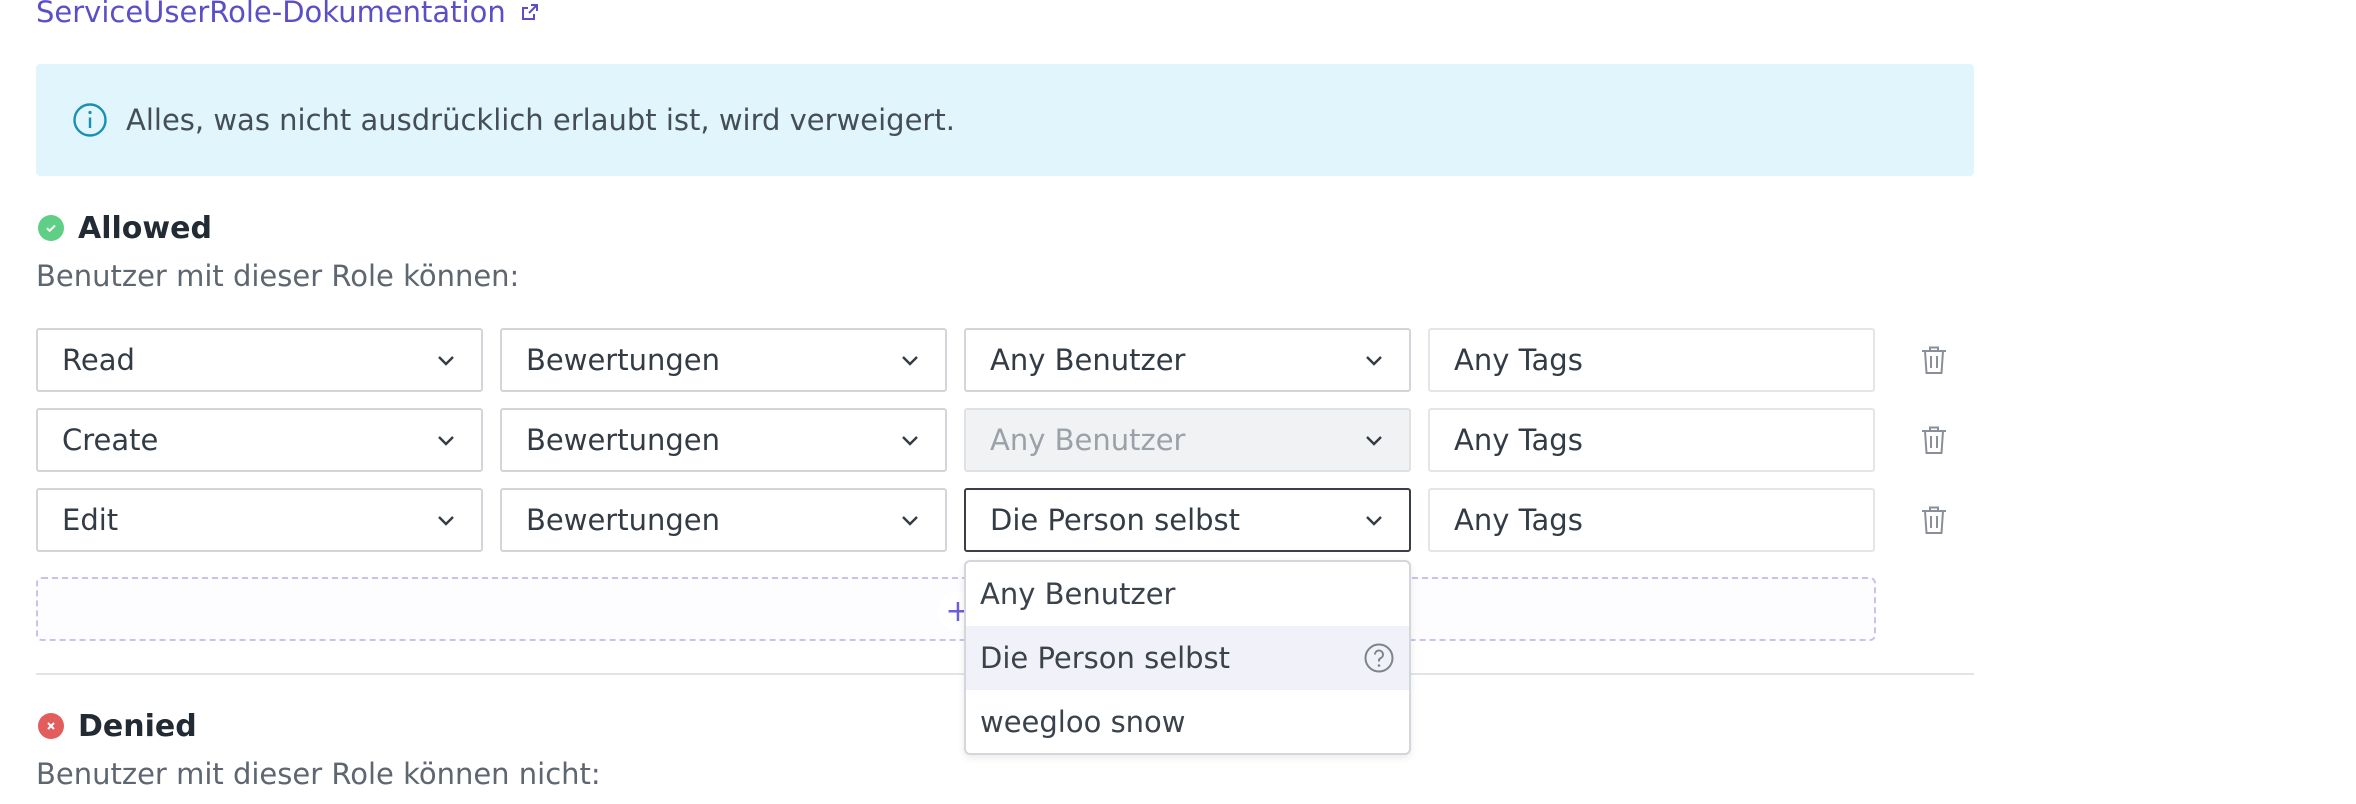  I want to click on info-icon, so click(90, 120).